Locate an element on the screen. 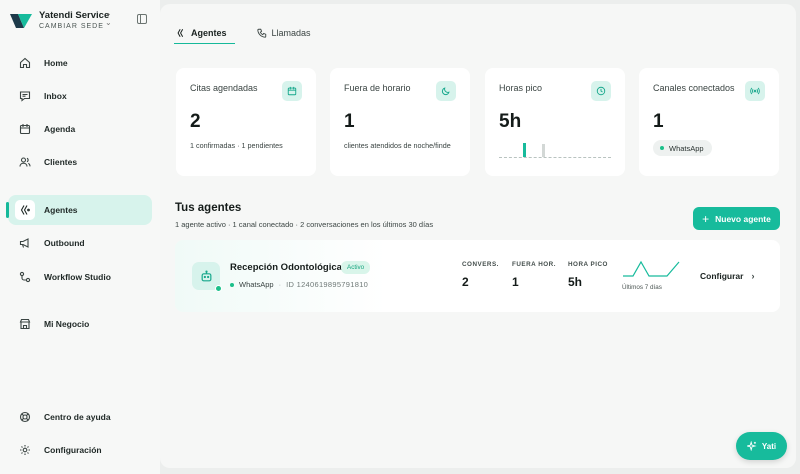 The width and height of the screenshot is (800, 474). sidebar-item-inbox: Inbox is located at coordinates (80, 96).